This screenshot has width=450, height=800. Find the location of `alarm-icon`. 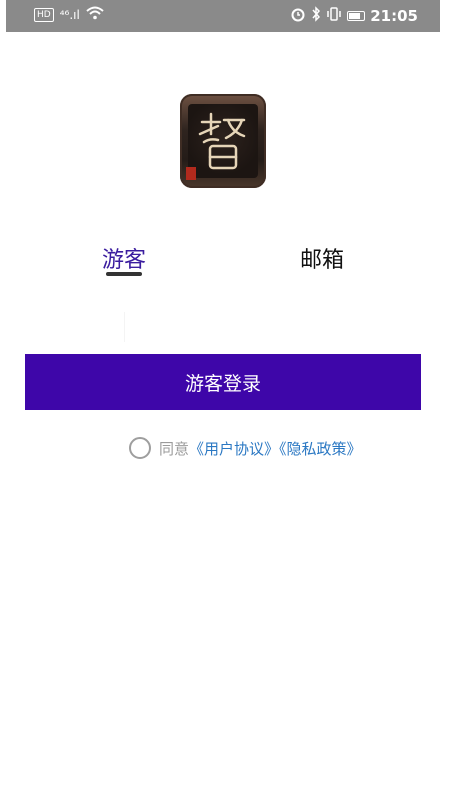

alarm-icon is located at coordinates (298, 16).